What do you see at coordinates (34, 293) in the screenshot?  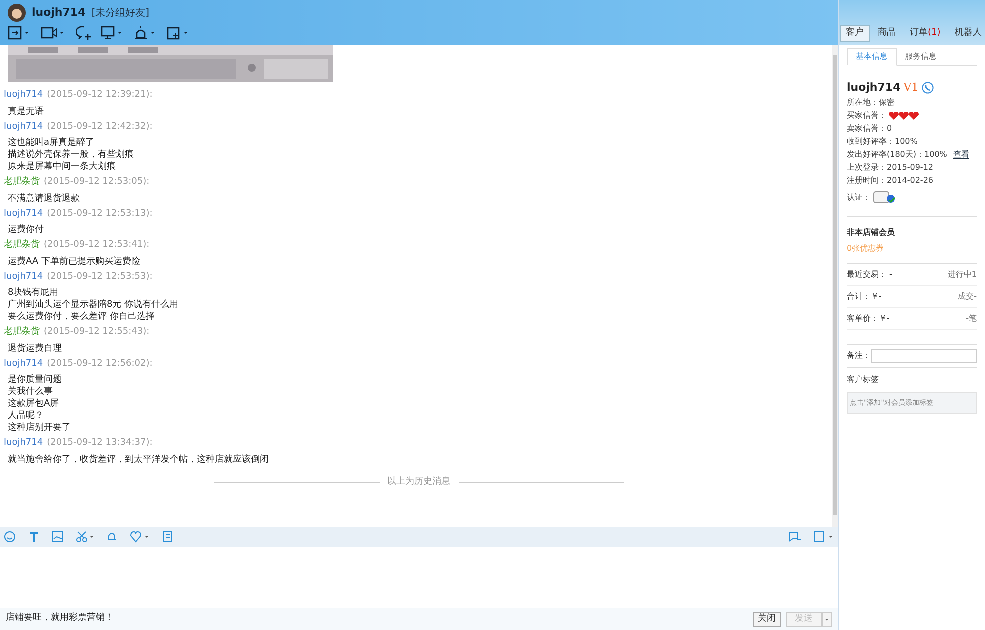 I see `message-text: 8块钱有屁用` at bounding box center [34, 293].